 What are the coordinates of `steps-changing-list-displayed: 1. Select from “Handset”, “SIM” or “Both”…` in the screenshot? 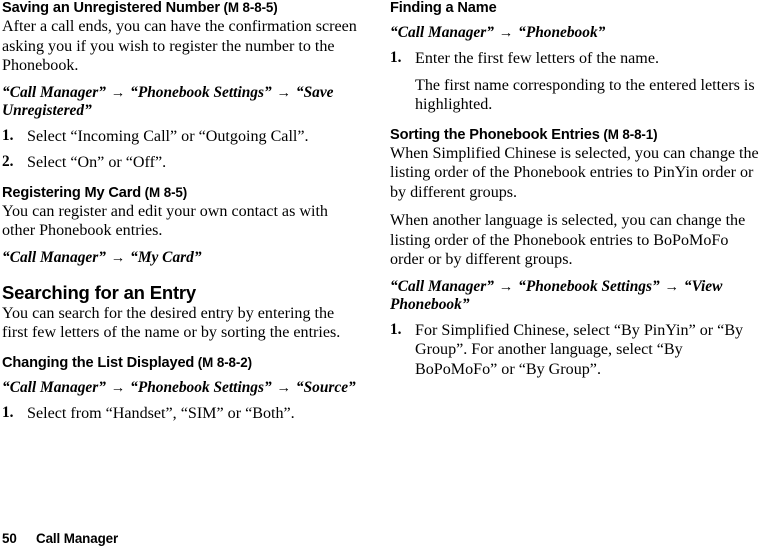 It's located at (183, 414).